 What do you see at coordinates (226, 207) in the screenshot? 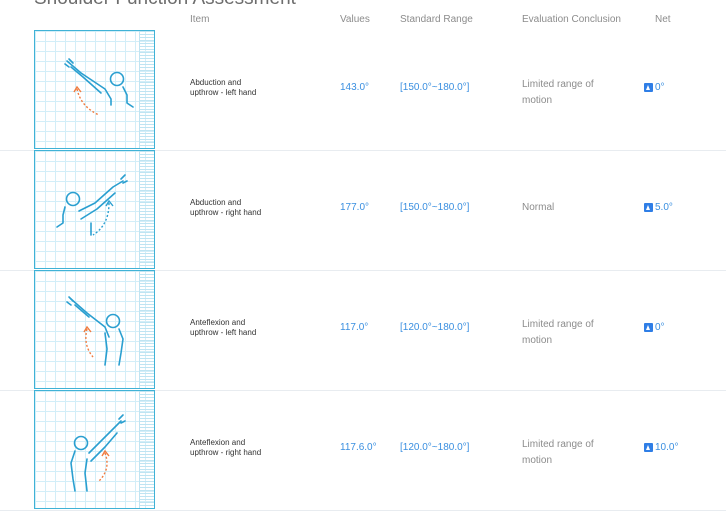
I see `item-label: Abduction and upthrow - right hand` at bounding box center [226, 207].